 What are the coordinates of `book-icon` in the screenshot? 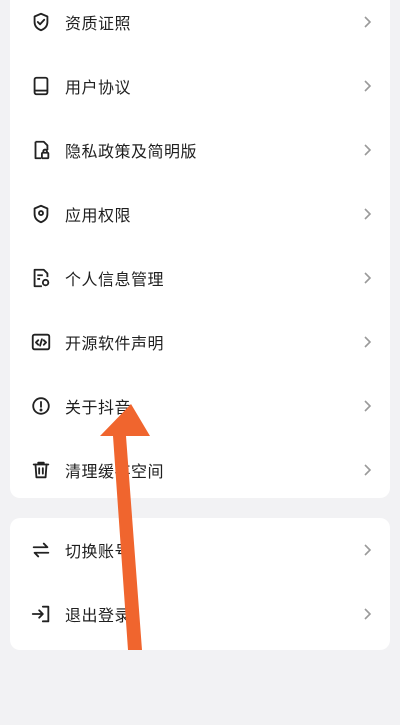 It's located at (41, 86).